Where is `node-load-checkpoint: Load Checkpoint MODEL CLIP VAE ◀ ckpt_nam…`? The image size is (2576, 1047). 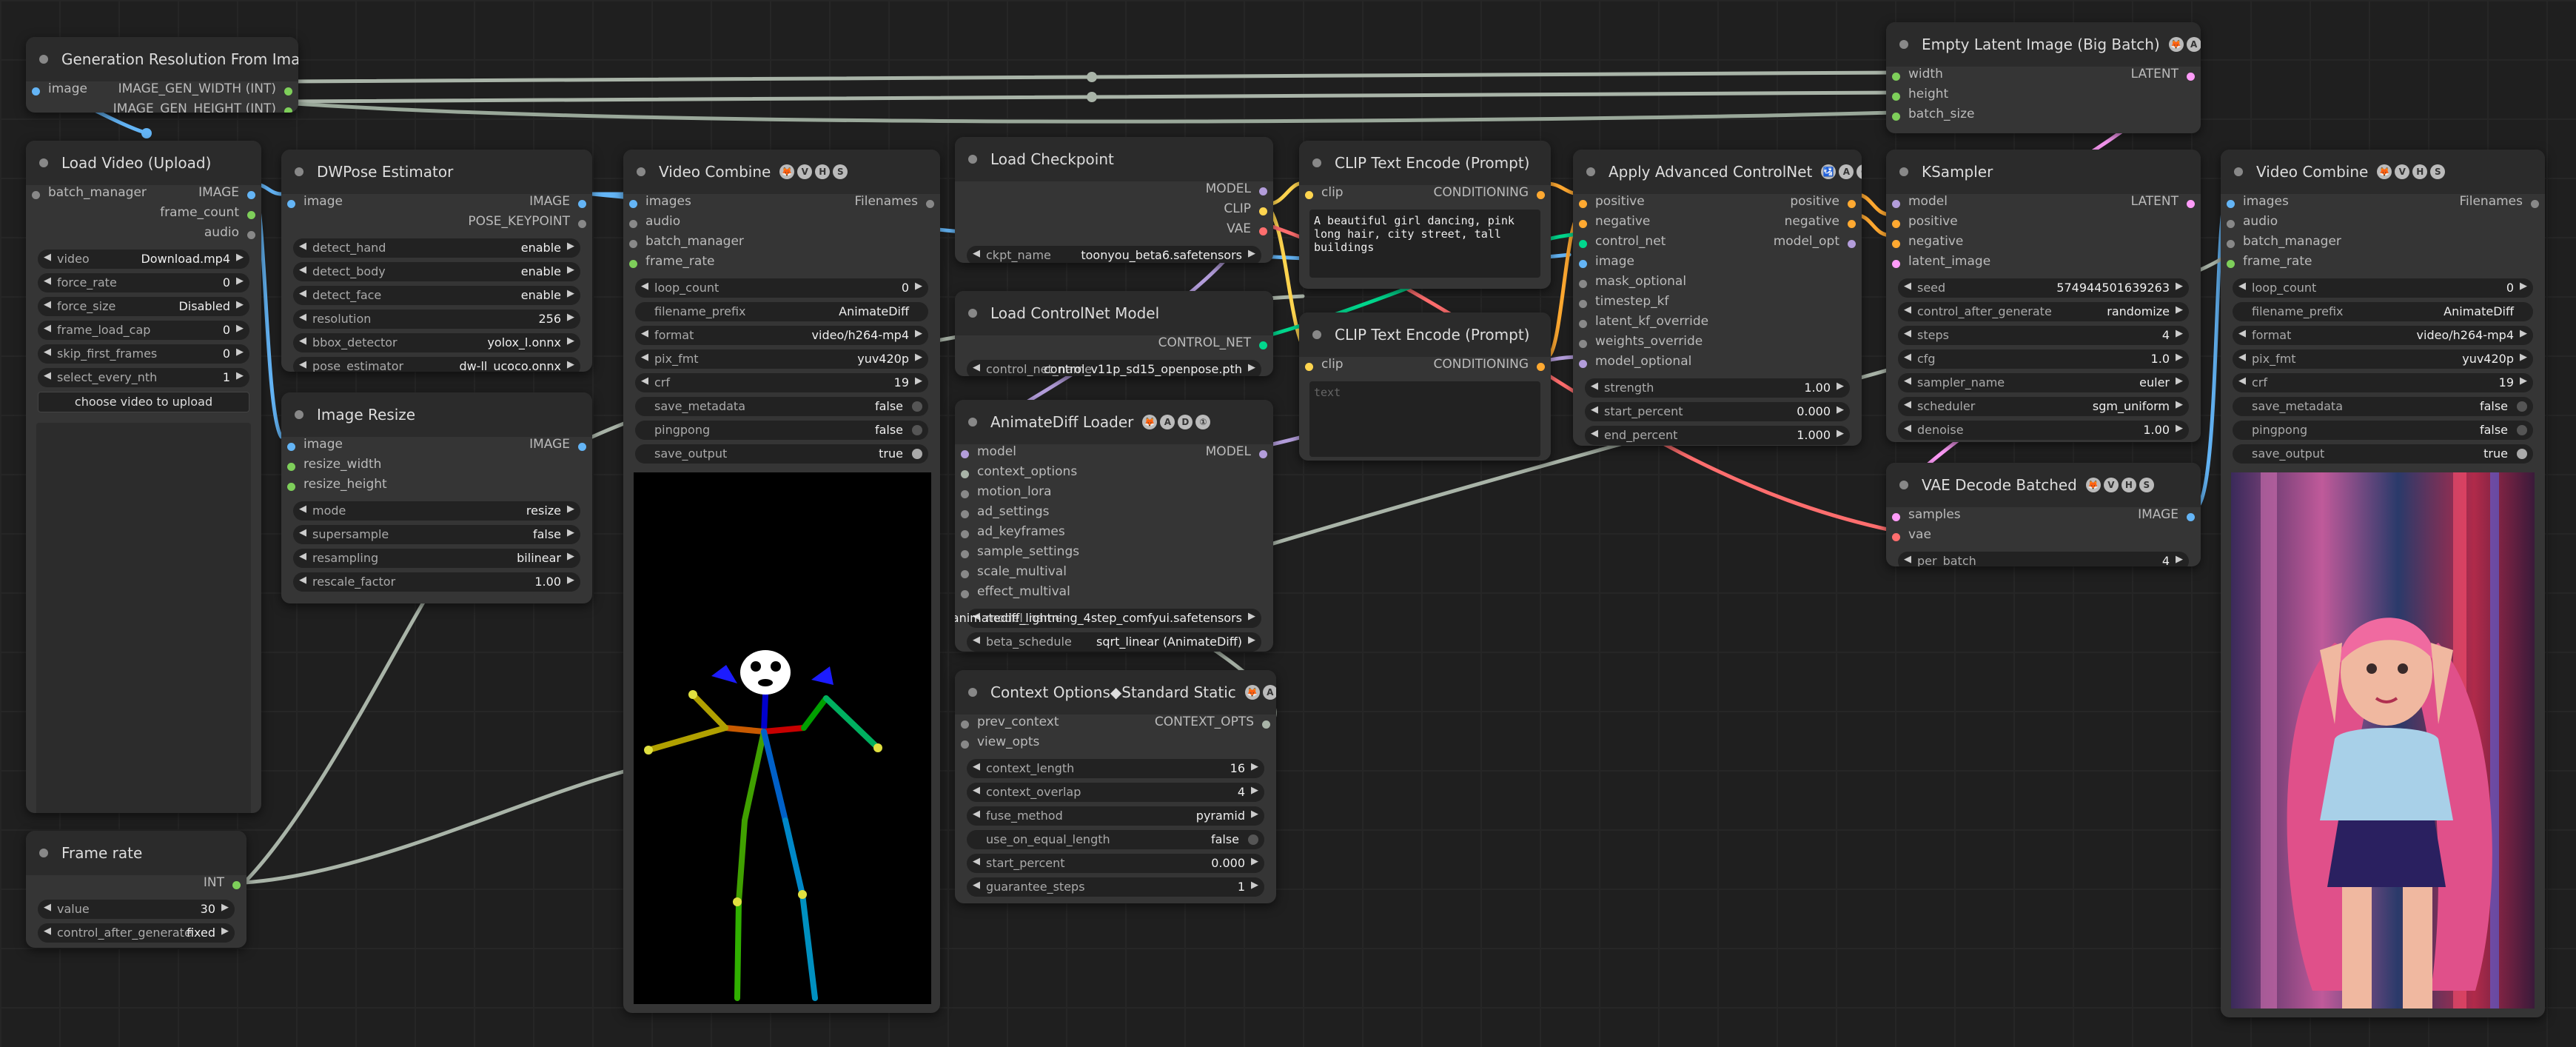
node-load-checkpoint: Load Checkpoint MODEL CLIP VAE ◀ ckpt_nam… is located at coordinates (1114, 200).